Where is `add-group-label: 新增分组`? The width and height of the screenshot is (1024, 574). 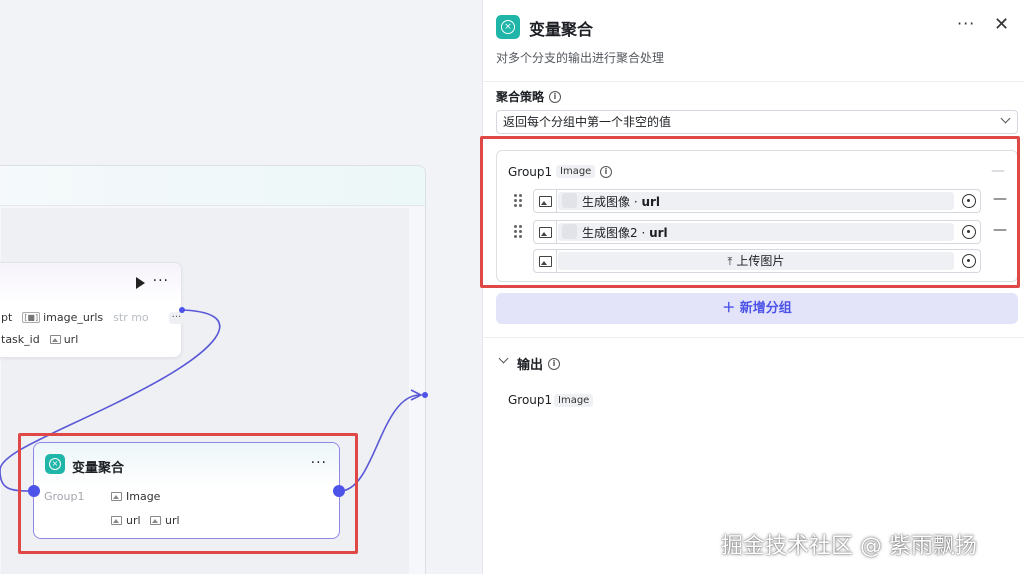
add-group-label: 新增分组 is located at coordinates (765, 308).